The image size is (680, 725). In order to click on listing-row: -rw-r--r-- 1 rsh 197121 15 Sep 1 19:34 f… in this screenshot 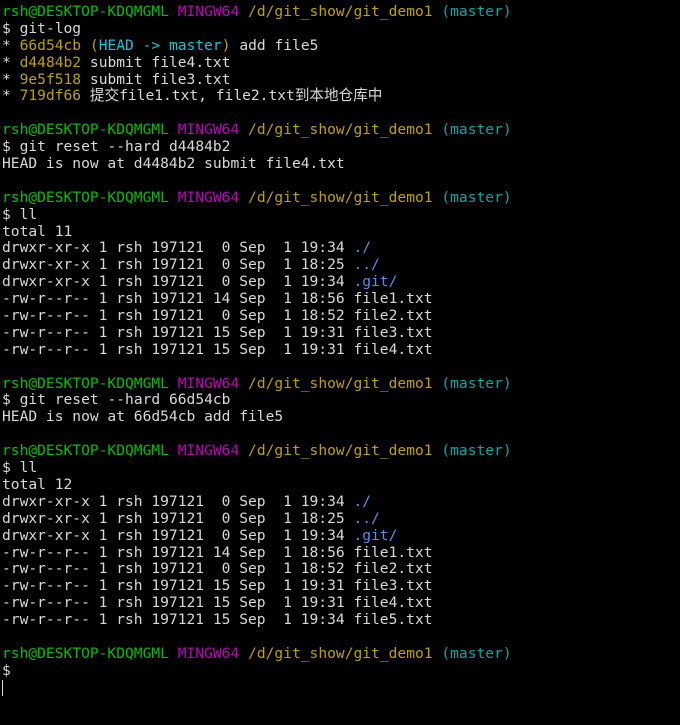, I will do `click(341, 620)`.